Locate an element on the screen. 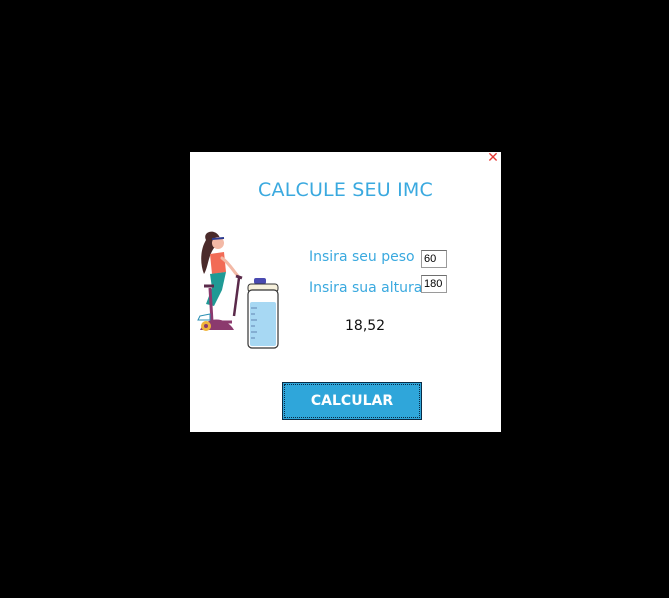 The width and height of the screenshot is (669, 598). weight-label: Insira seu peso is located at coordinates (362, 257).